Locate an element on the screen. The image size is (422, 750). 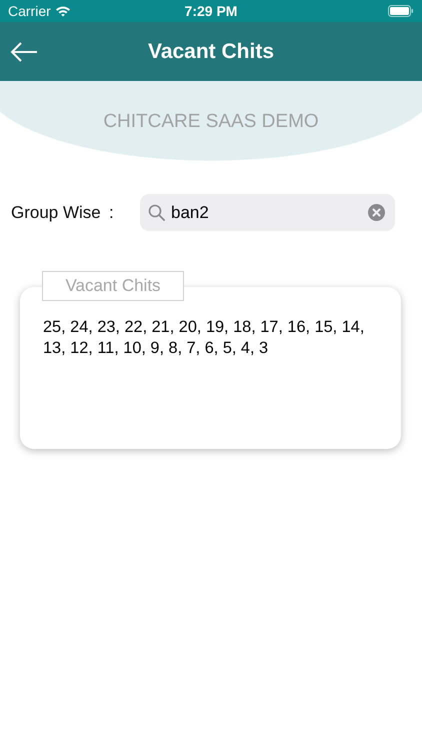
search-field: ban2 is located at coordinates (267, 212).